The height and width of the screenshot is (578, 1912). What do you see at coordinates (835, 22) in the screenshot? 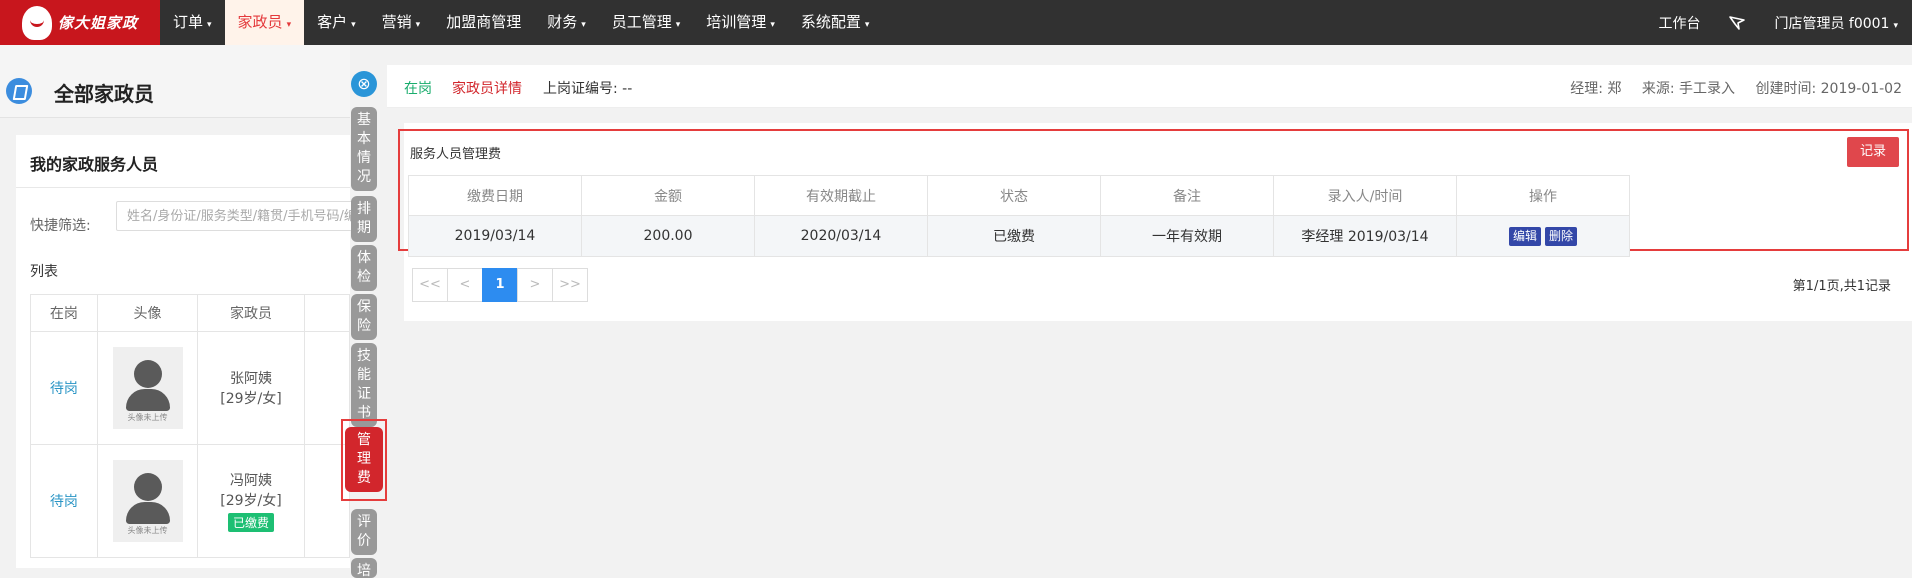
I see `nav-item-settings: 系统配置 ▾` at bounding box center [835, 22].